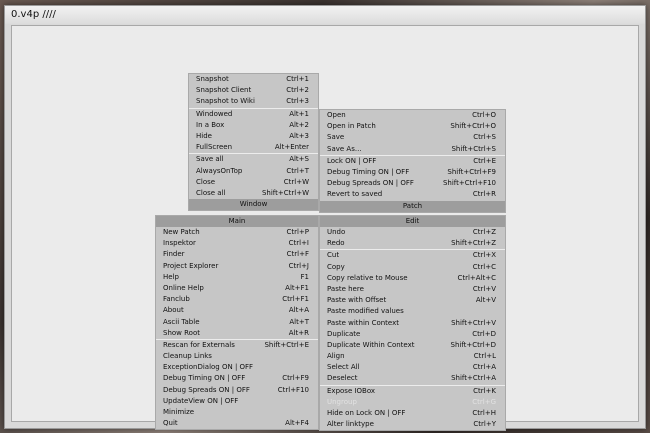 Image resolution: width=650 pixels, height=433 pixels. I want to click on menu-item-shortcut: Alt+F1, so click(297, 287).